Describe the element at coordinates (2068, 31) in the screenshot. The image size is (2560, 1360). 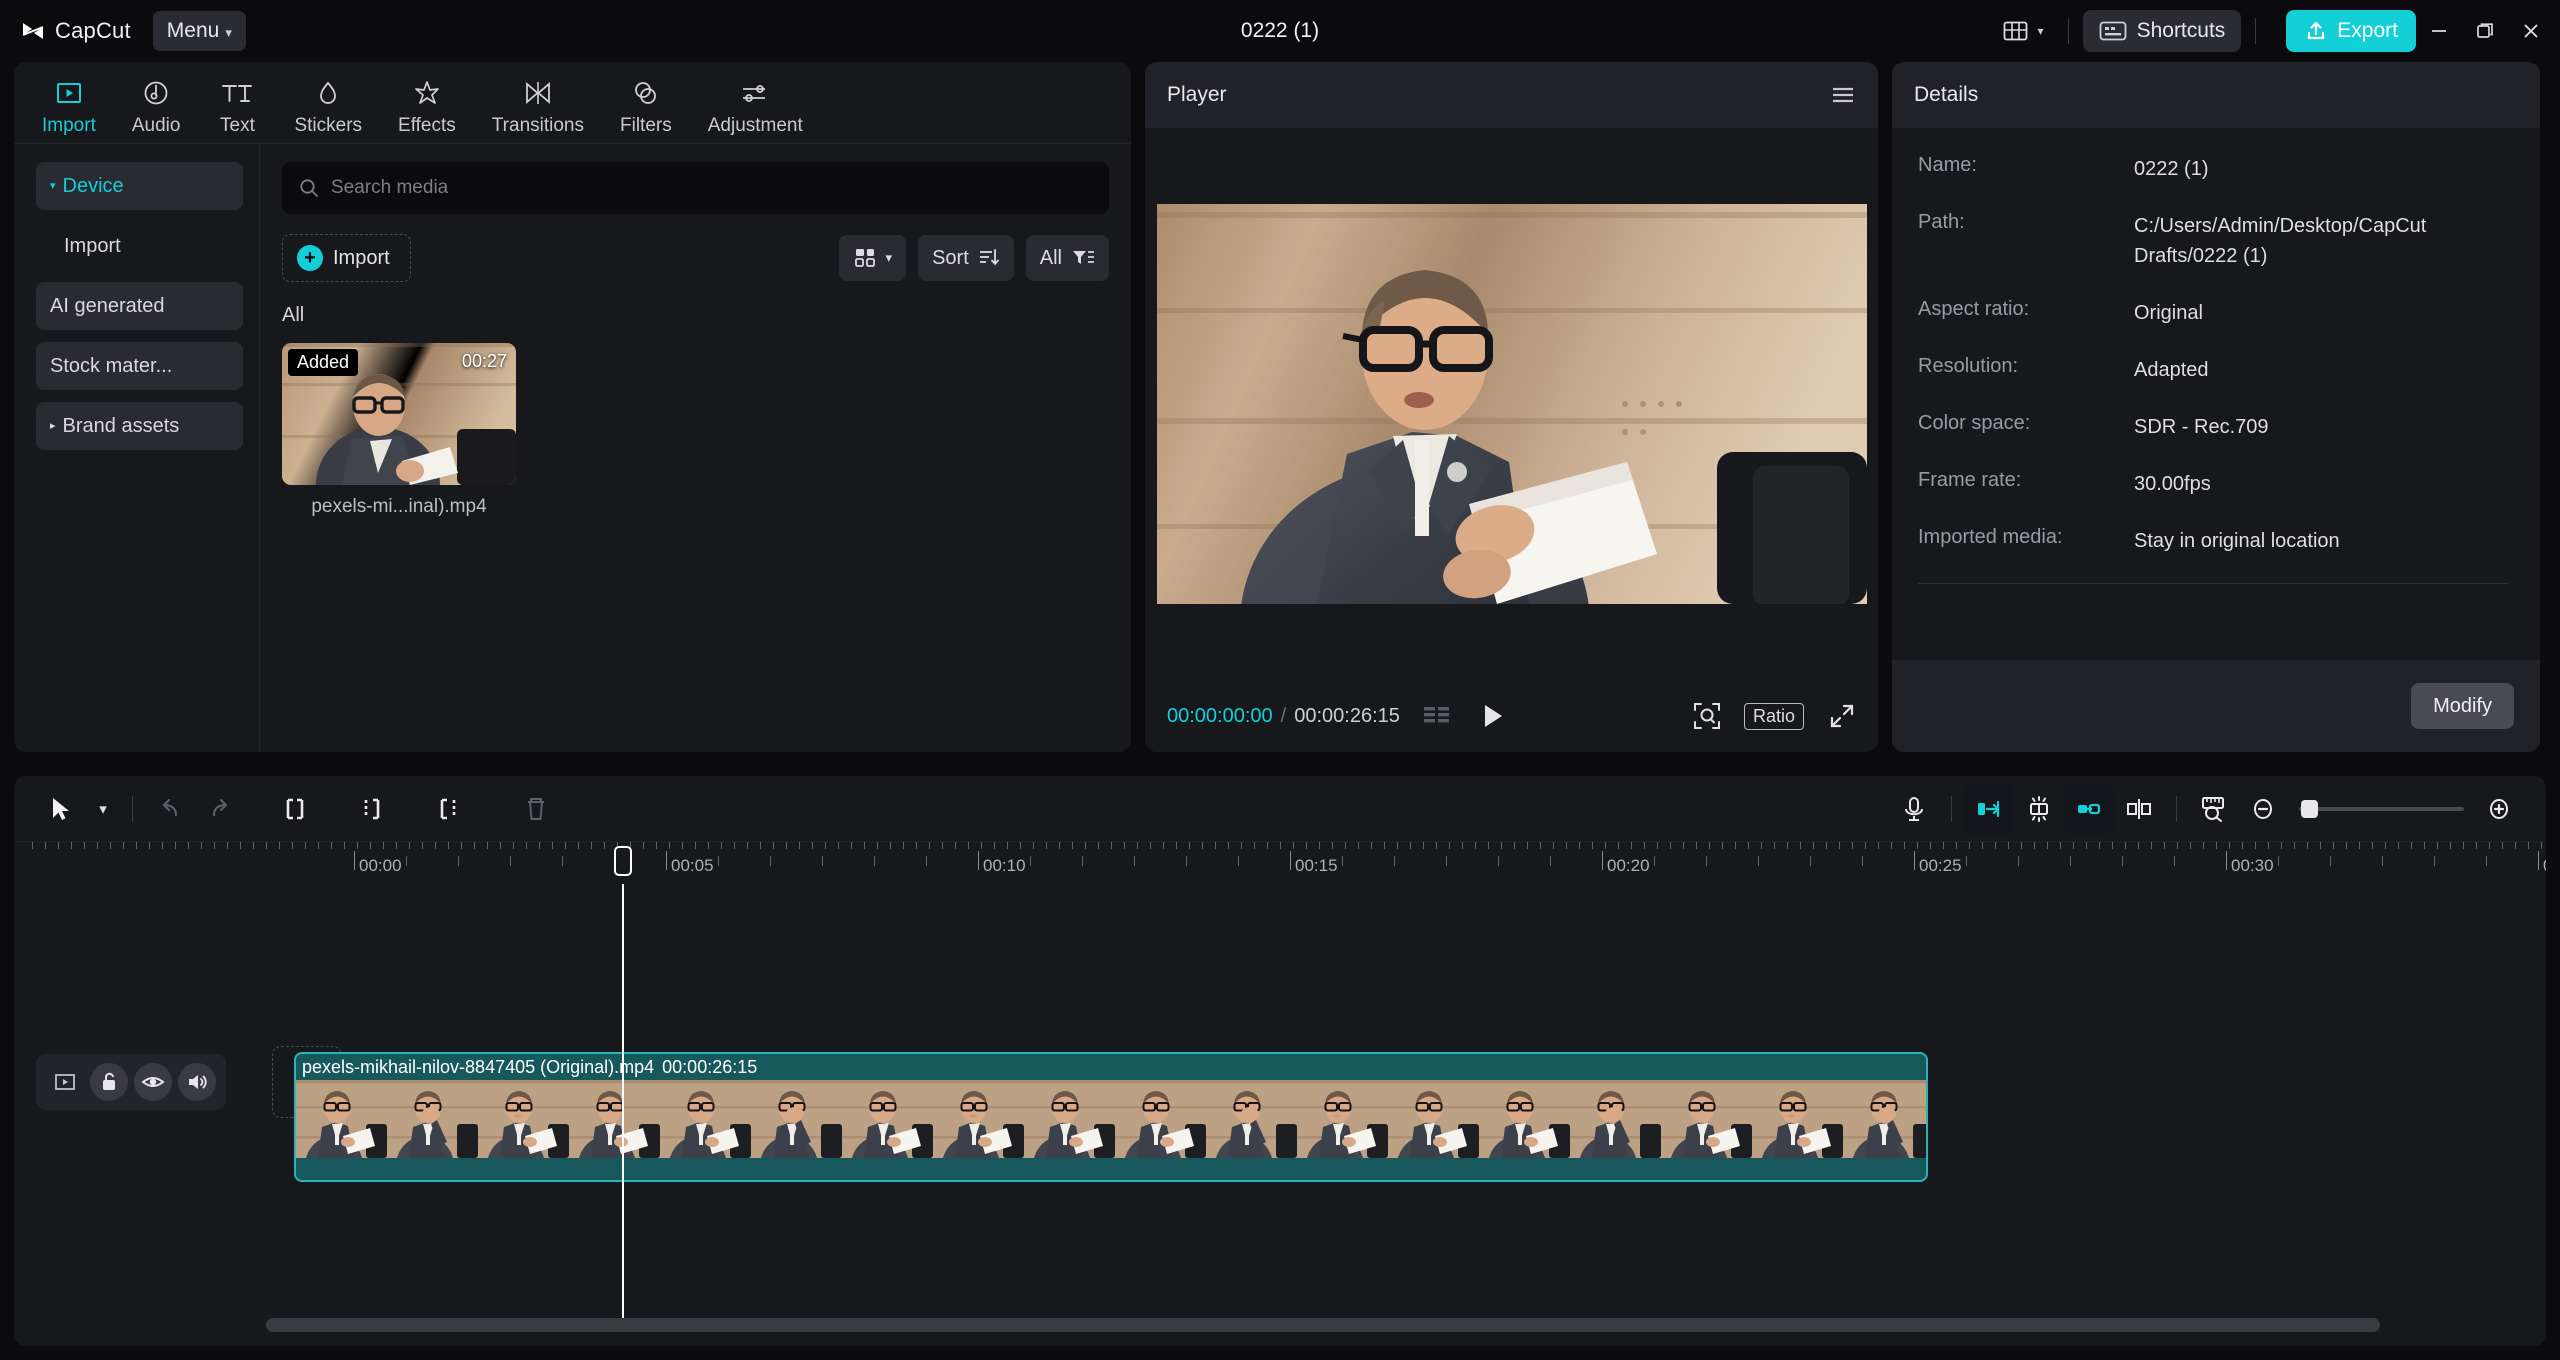
I see `divider` at that location.